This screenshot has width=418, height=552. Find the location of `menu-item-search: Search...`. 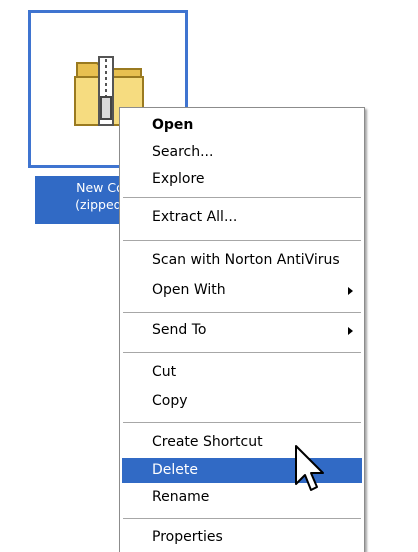

menu-item-search: Search... is located at coordinates (242, 152).